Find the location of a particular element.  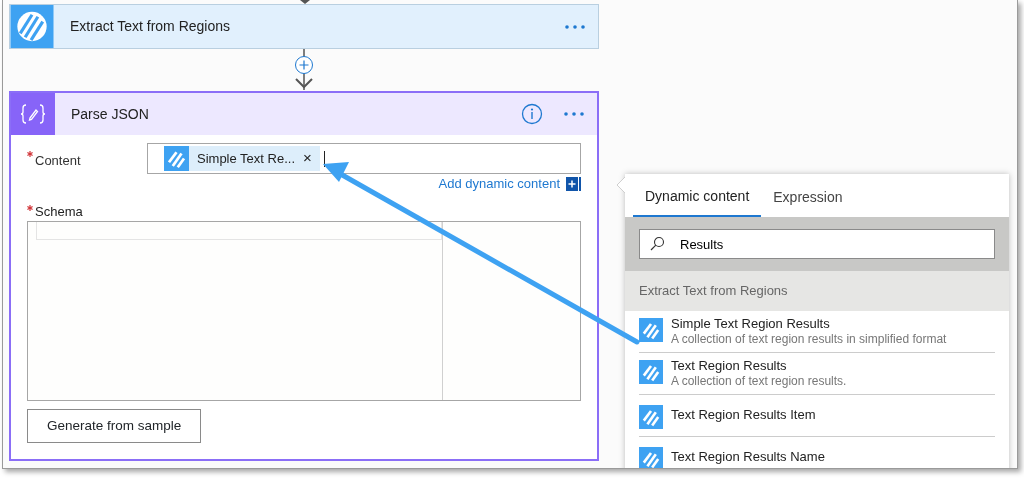

step-title: Extract Text from Regions is located at coordinates (151, 26).